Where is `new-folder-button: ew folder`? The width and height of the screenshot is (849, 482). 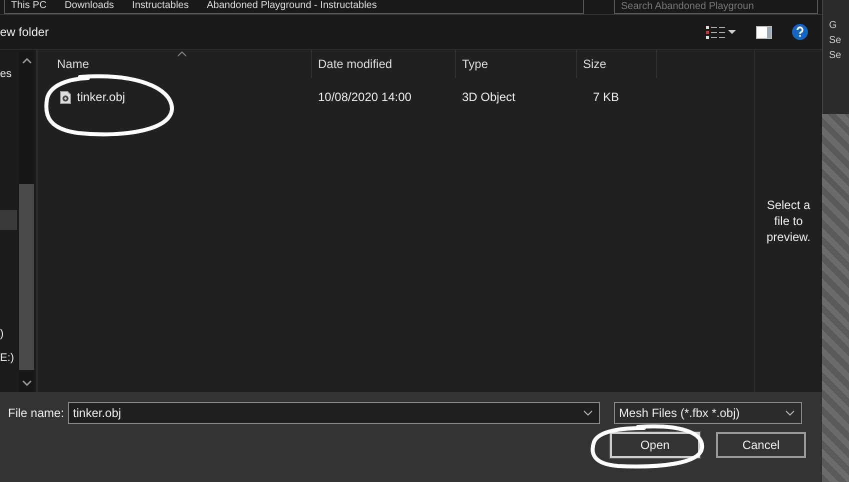 new-folder-button: ew folder is located at coordinates (24, 32).